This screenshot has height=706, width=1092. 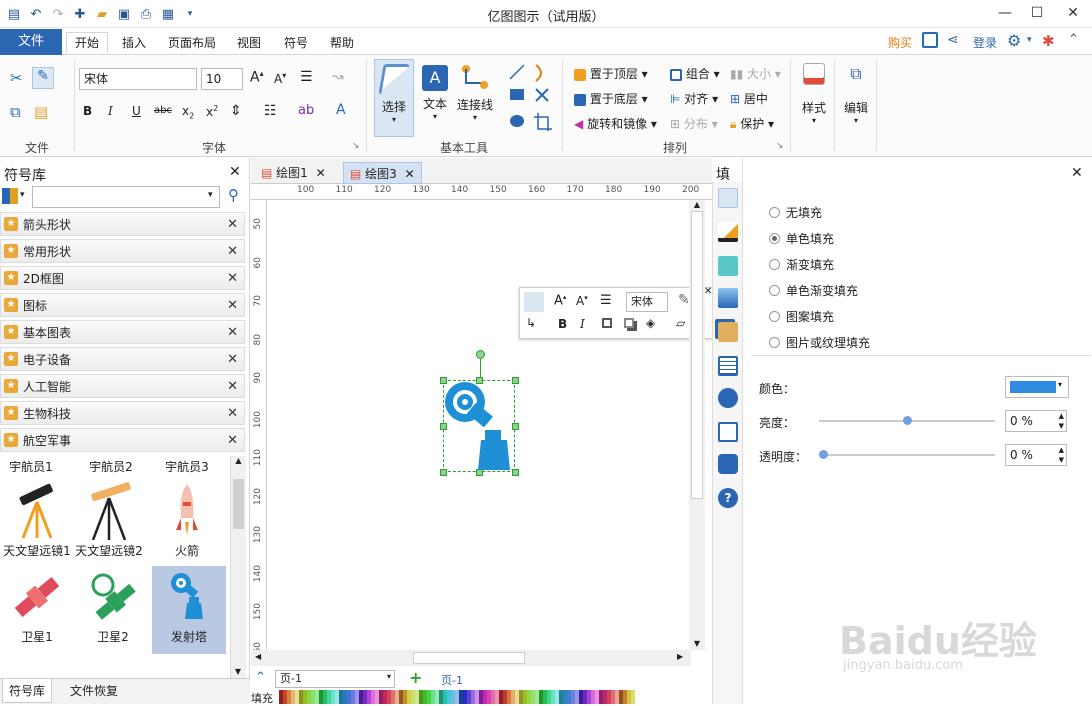 I want to click on tab-symbol-library: 符号库, so click(x=27, y=691).